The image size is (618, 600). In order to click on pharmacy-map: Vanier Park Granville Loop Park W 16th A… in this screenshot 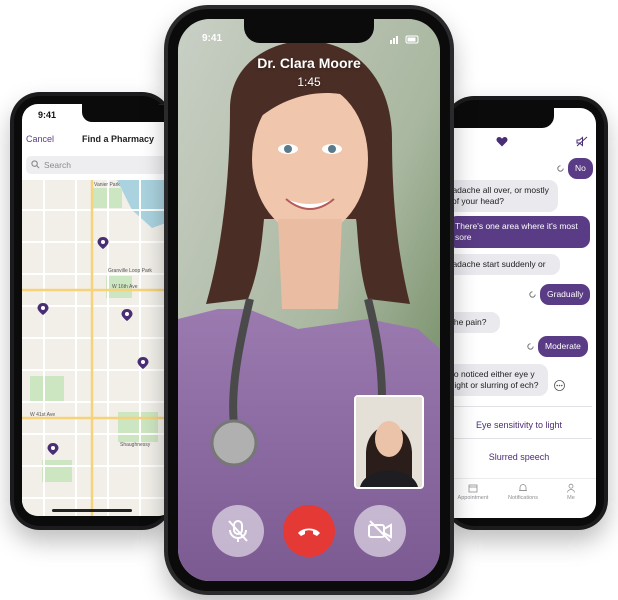, I will do `click(98, 348)`.